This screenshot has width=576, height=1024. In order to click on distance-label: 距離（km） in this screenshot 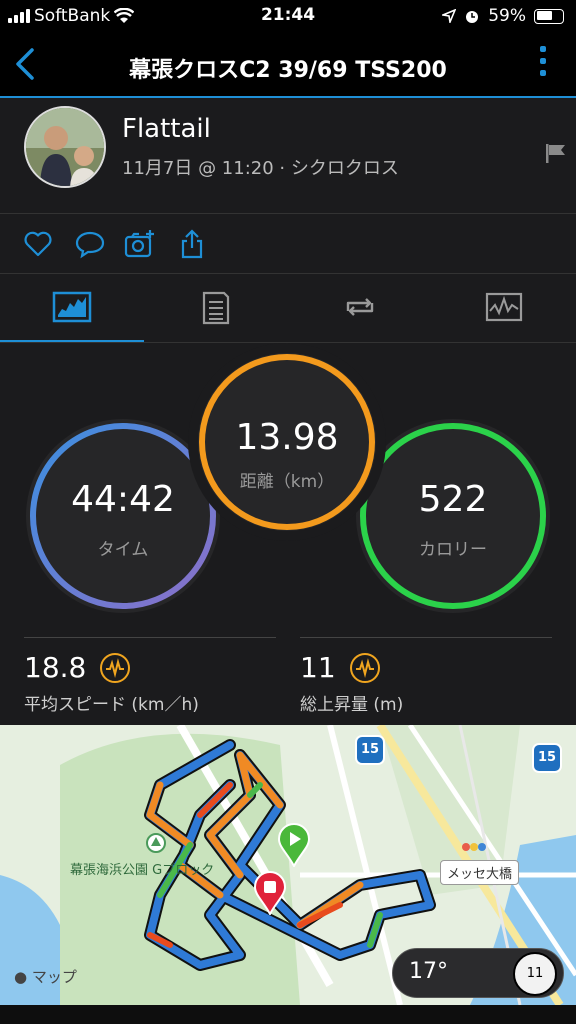, I will do `click(287, 482)`.